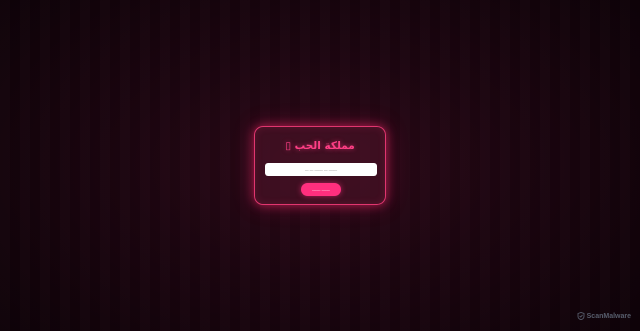 The height and width of the screenshot is (331, 640). Describe the element at coordinates (320, 146) in the screenshot. I see `card-title: مملكة الحب ▯` at that location.